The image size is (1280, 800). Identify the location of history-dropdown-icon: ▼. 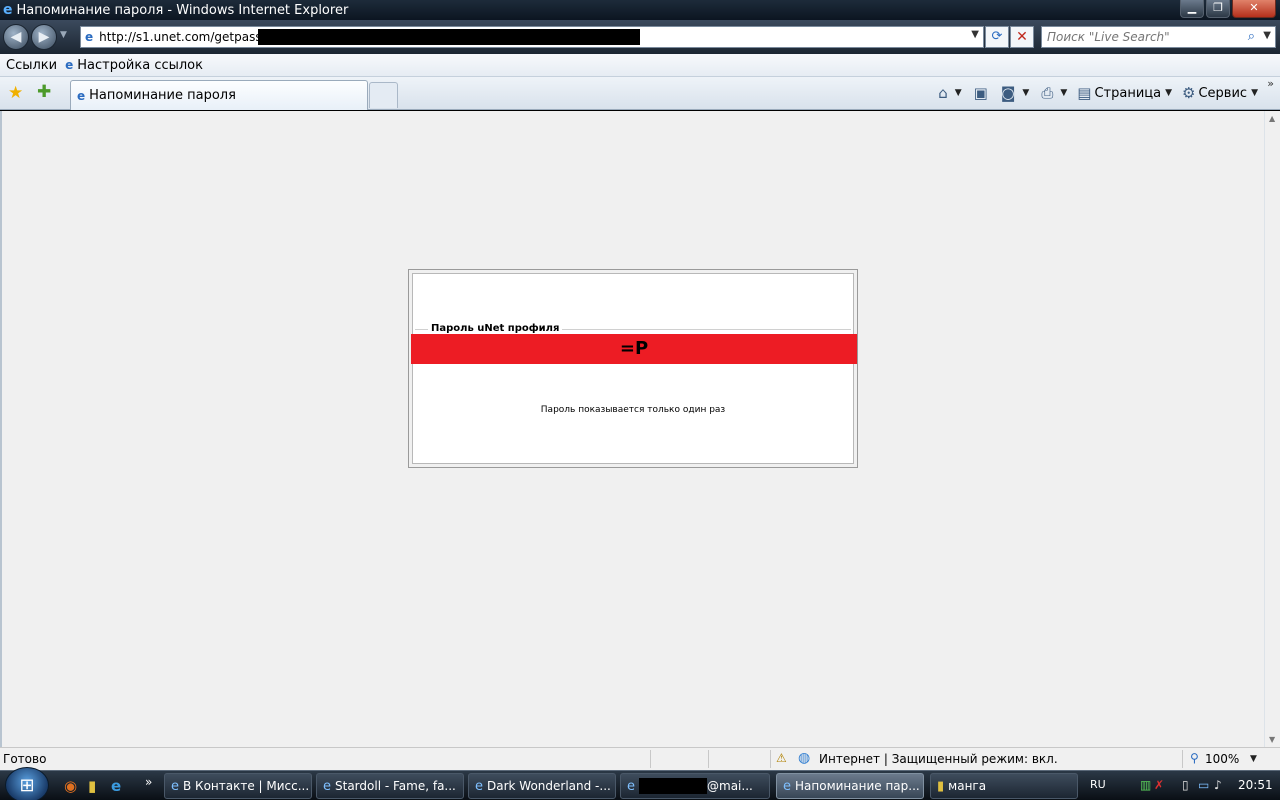
(63, 35).